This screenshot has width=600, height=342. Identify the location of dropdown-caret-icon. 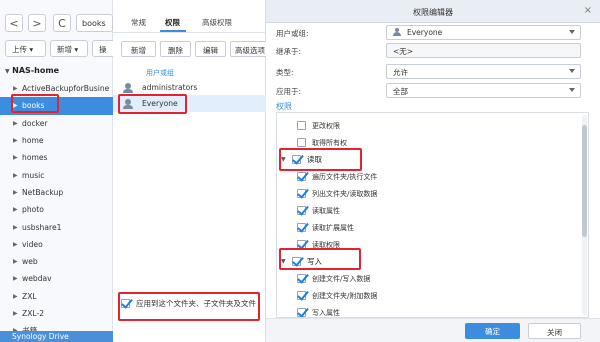
(572, 71).